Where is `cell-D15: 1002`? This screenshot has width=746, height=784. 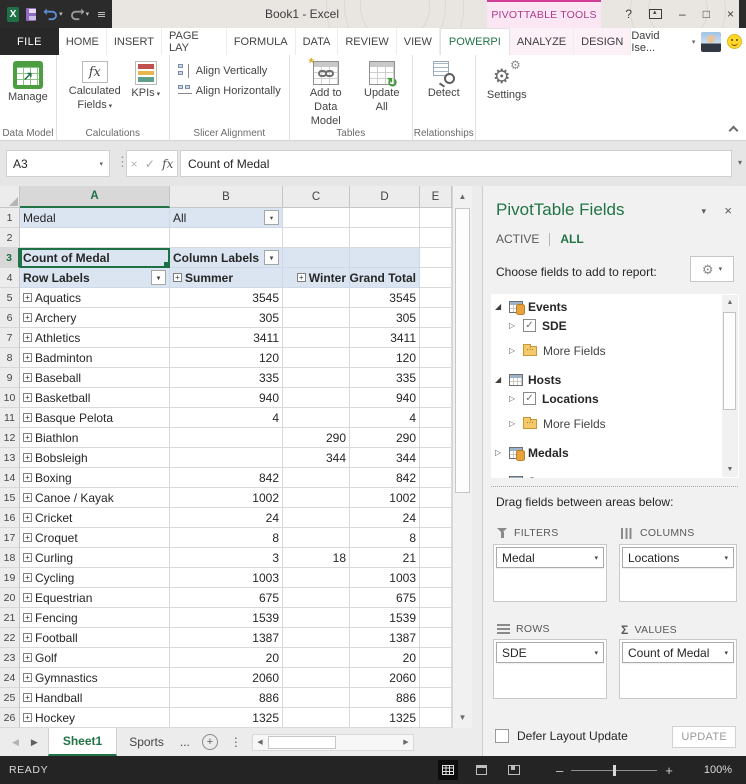 cell-D15: 1002 is located at coordinates (385, 498).